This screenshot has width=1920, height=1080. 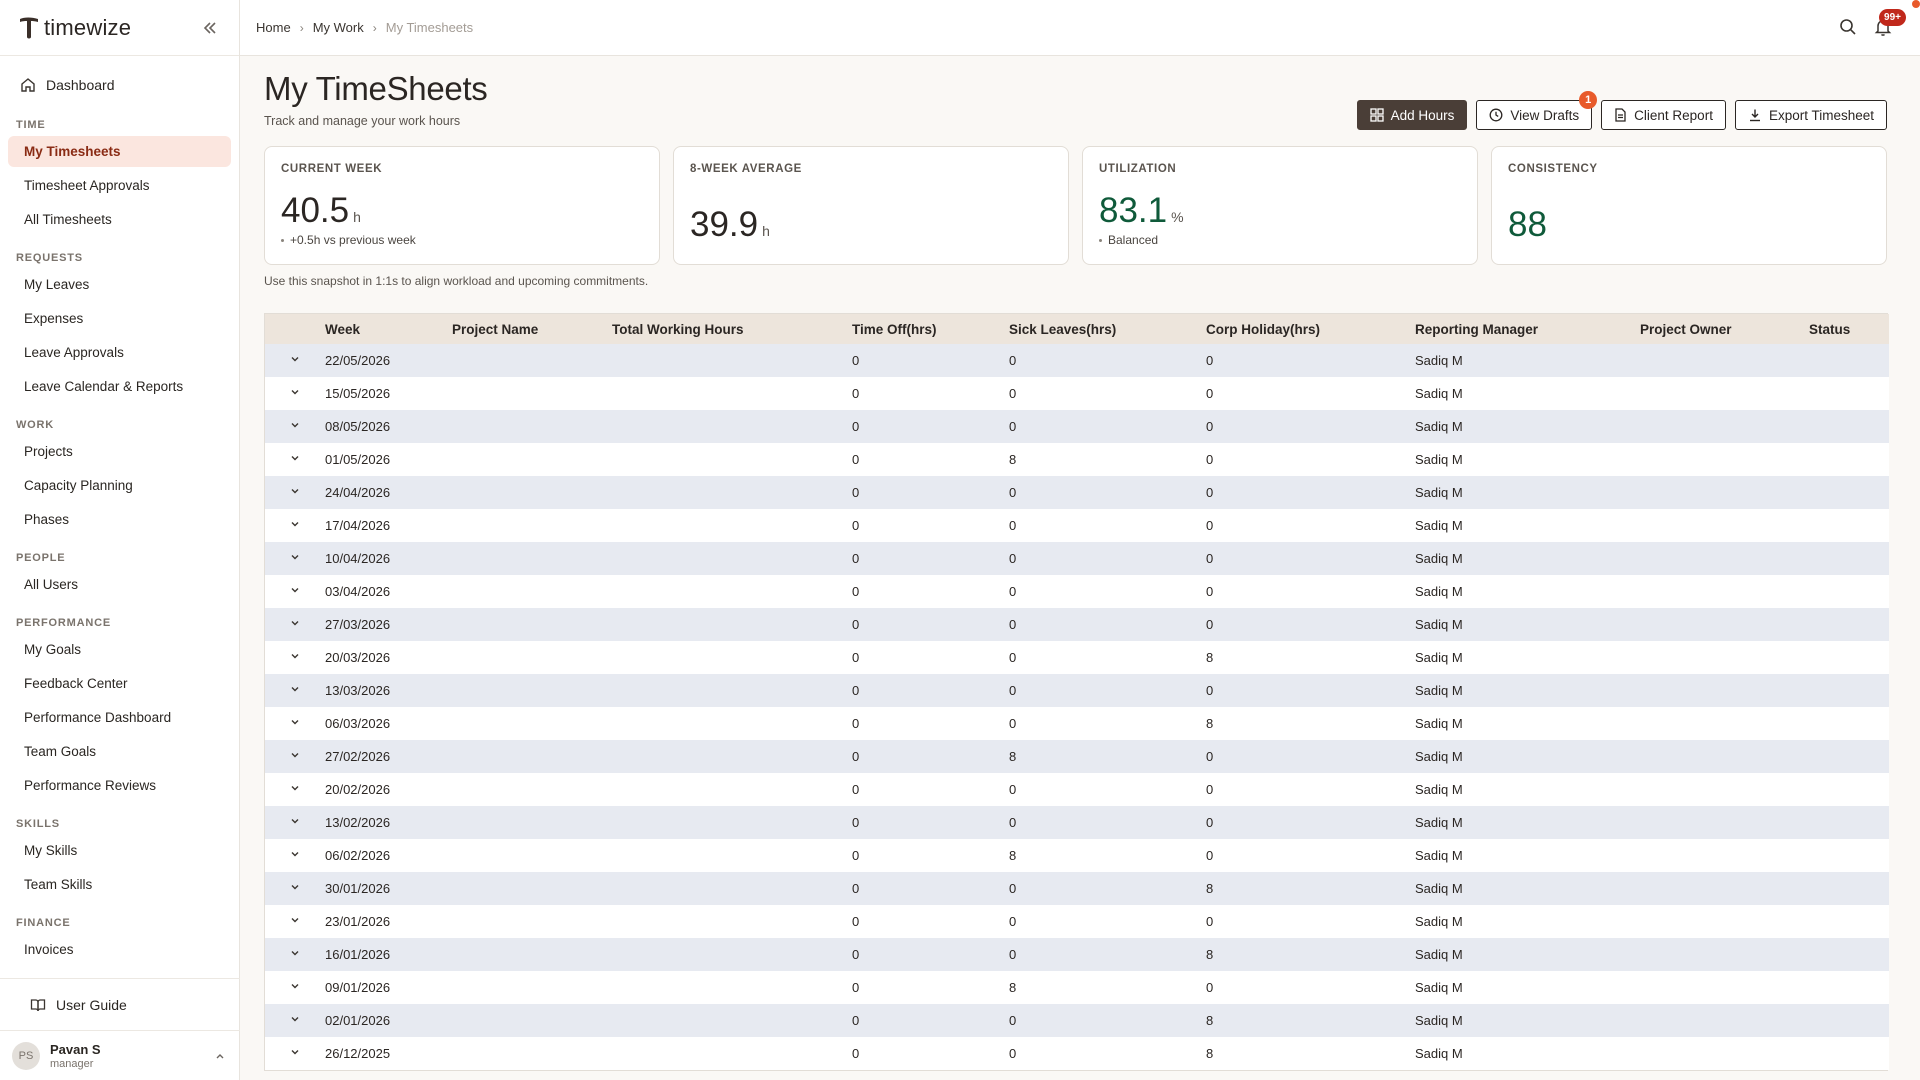 What do you see at coordinates (1412, 115) in the screenshot?
I see `add-hours-button: Add Hours` at bounding box center [1412, 115].